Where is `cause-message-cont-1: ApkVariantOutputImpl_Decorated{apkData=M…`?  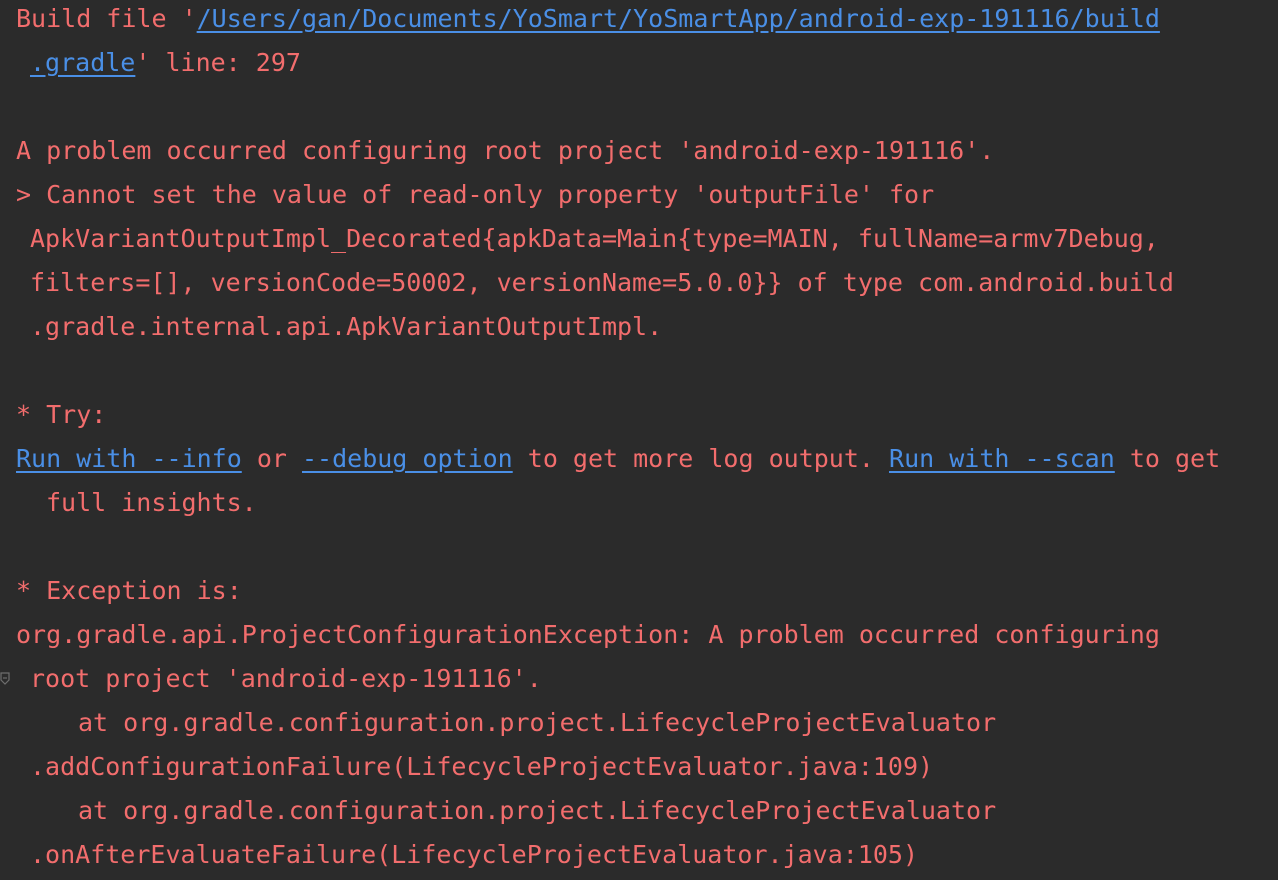 cause-message-cont-1: ApkVariantOutputImpl_Decorated{apkData=M… is located at coordinates (594, 238).